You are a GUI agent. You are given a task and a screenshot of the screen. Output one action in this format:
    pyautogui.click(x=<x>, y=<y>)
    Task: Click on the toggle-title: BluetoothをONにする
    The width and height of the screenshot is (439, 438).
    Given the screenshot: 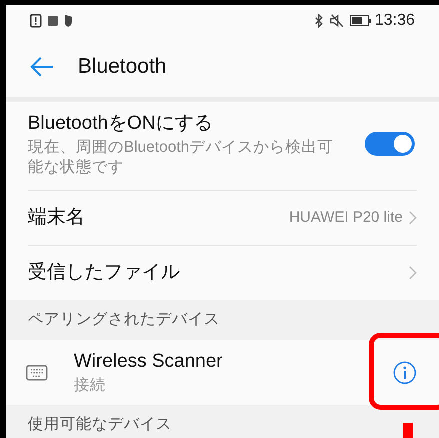 What is the action you would take?
    pyautogui.click(x=121, y=124)
    